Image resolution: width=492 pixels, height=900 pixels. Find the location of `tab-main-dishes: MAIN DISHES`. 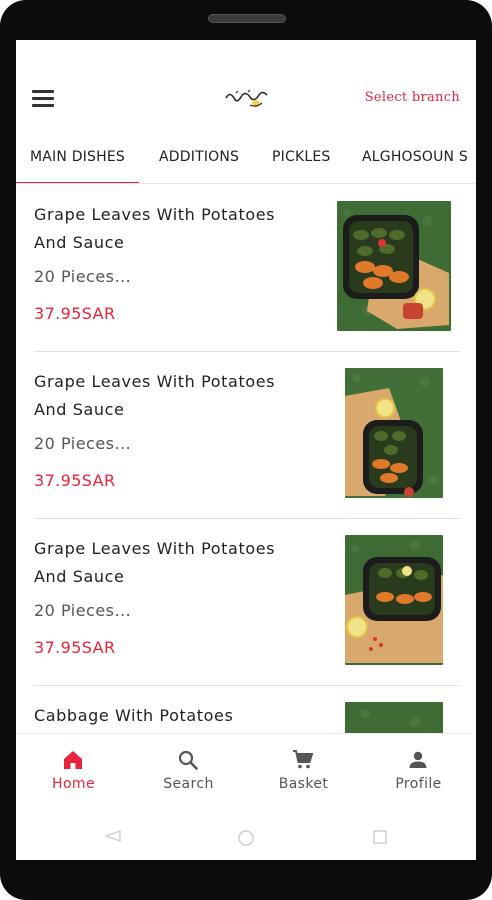

tab-main-dishes: MAIN DISHES is located at coordinates (77, 161).